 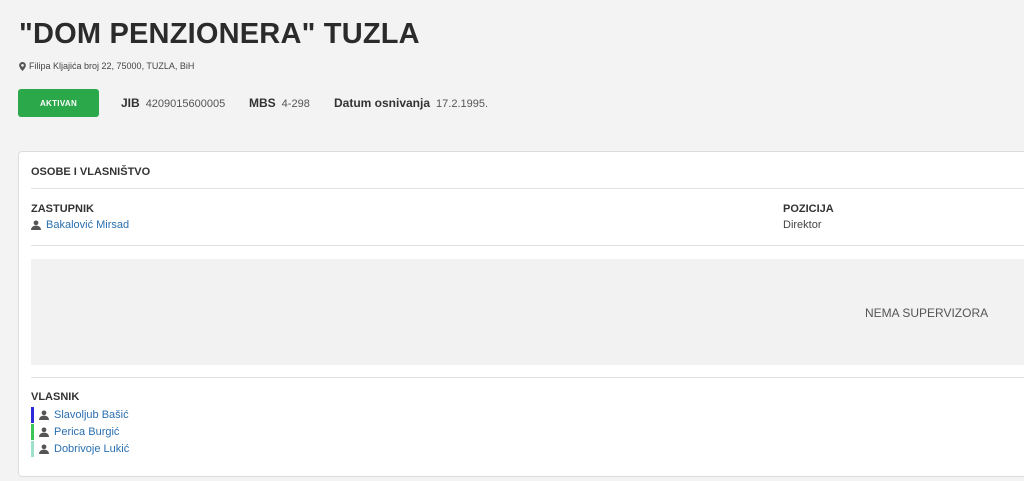 What do you see at coordinates (87, 432) in the screenshot?
I see `owner-name: Perica Burgić` at bounding box center [87, 432].